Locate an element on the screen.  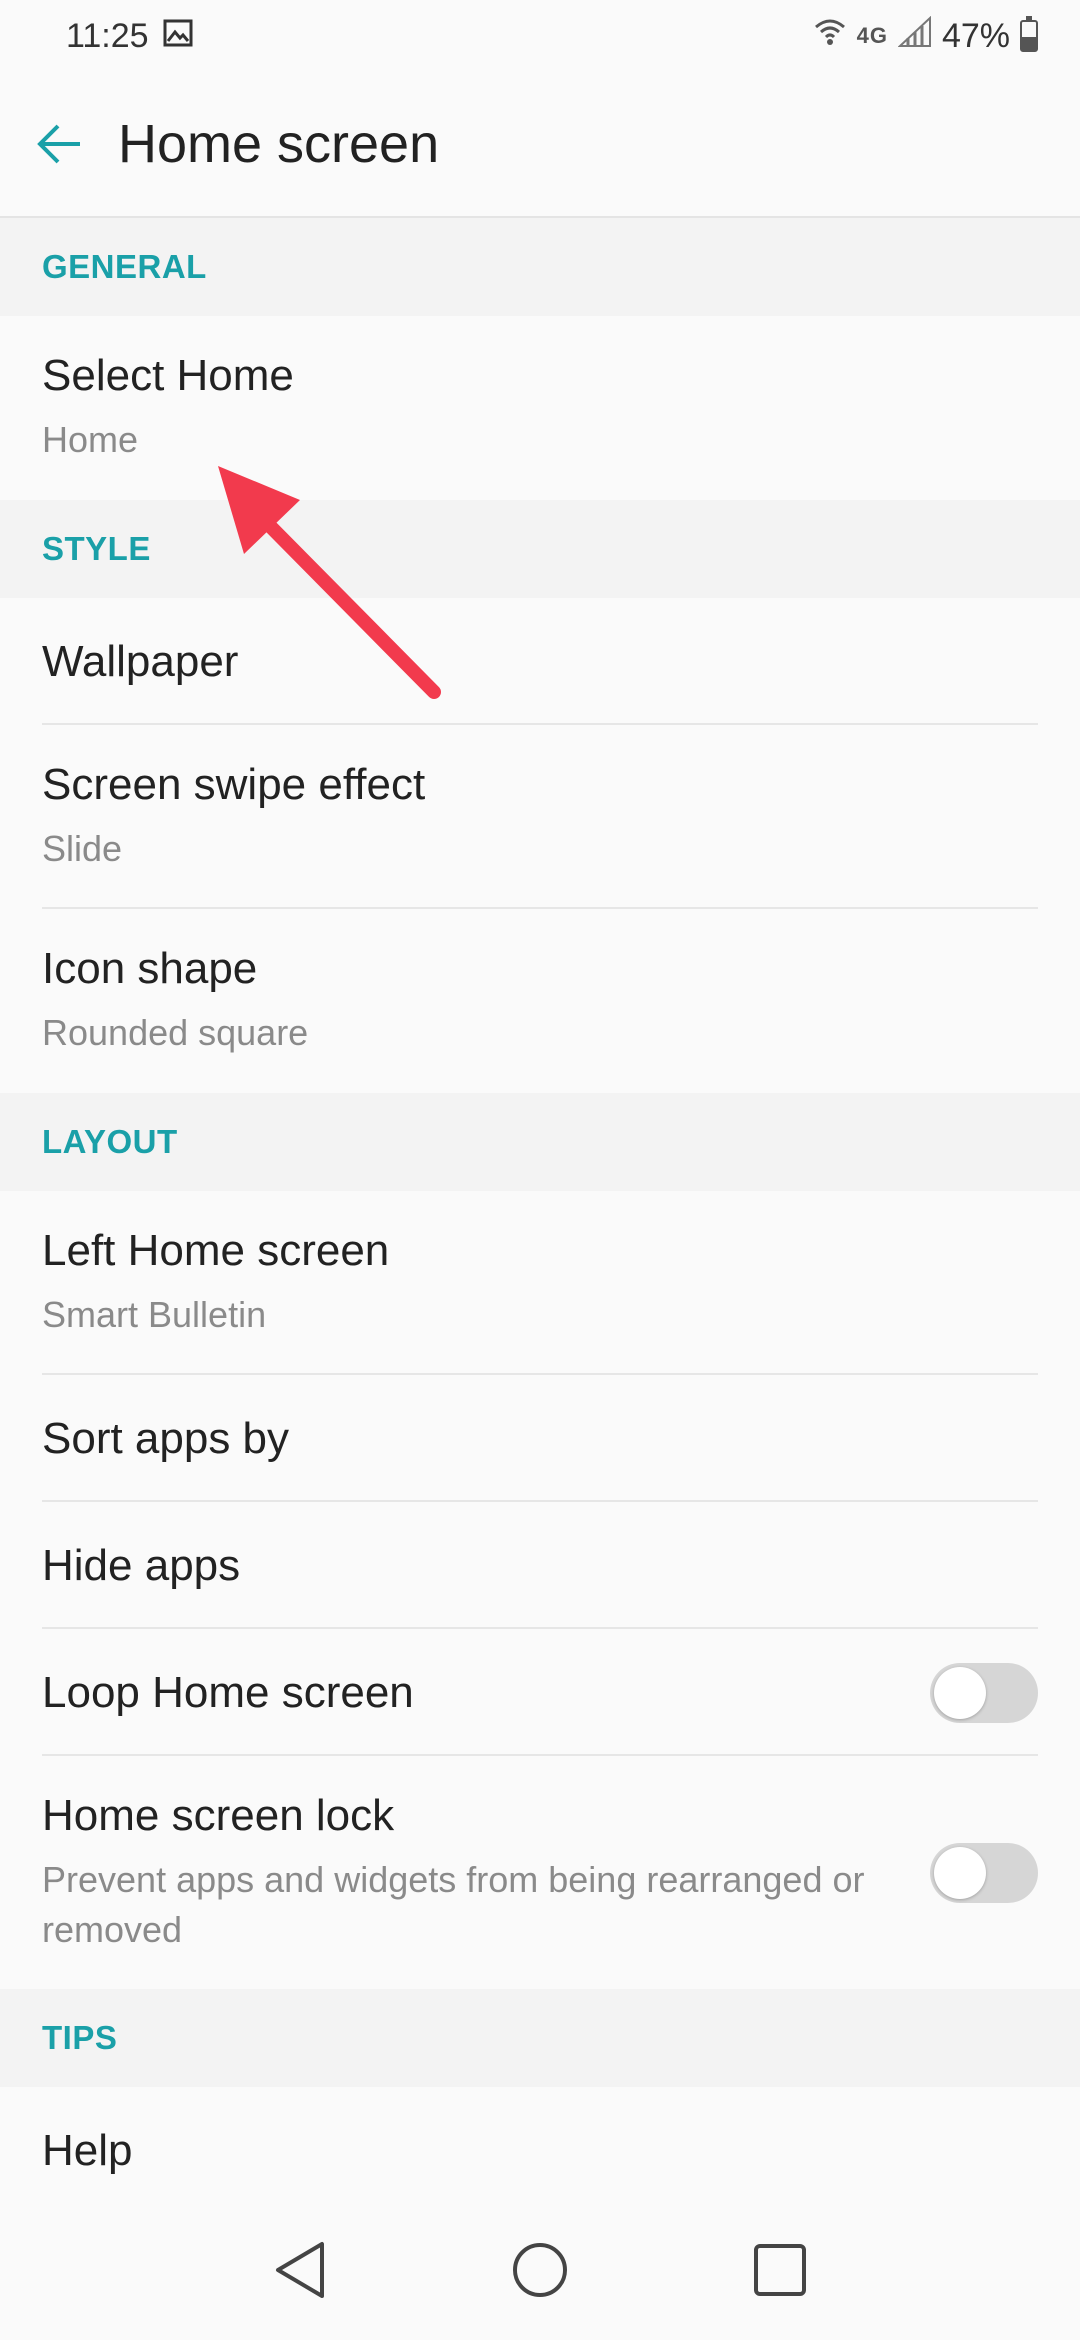
setting-wallpaper: Wallpaper is located at coordinates (540, 661).